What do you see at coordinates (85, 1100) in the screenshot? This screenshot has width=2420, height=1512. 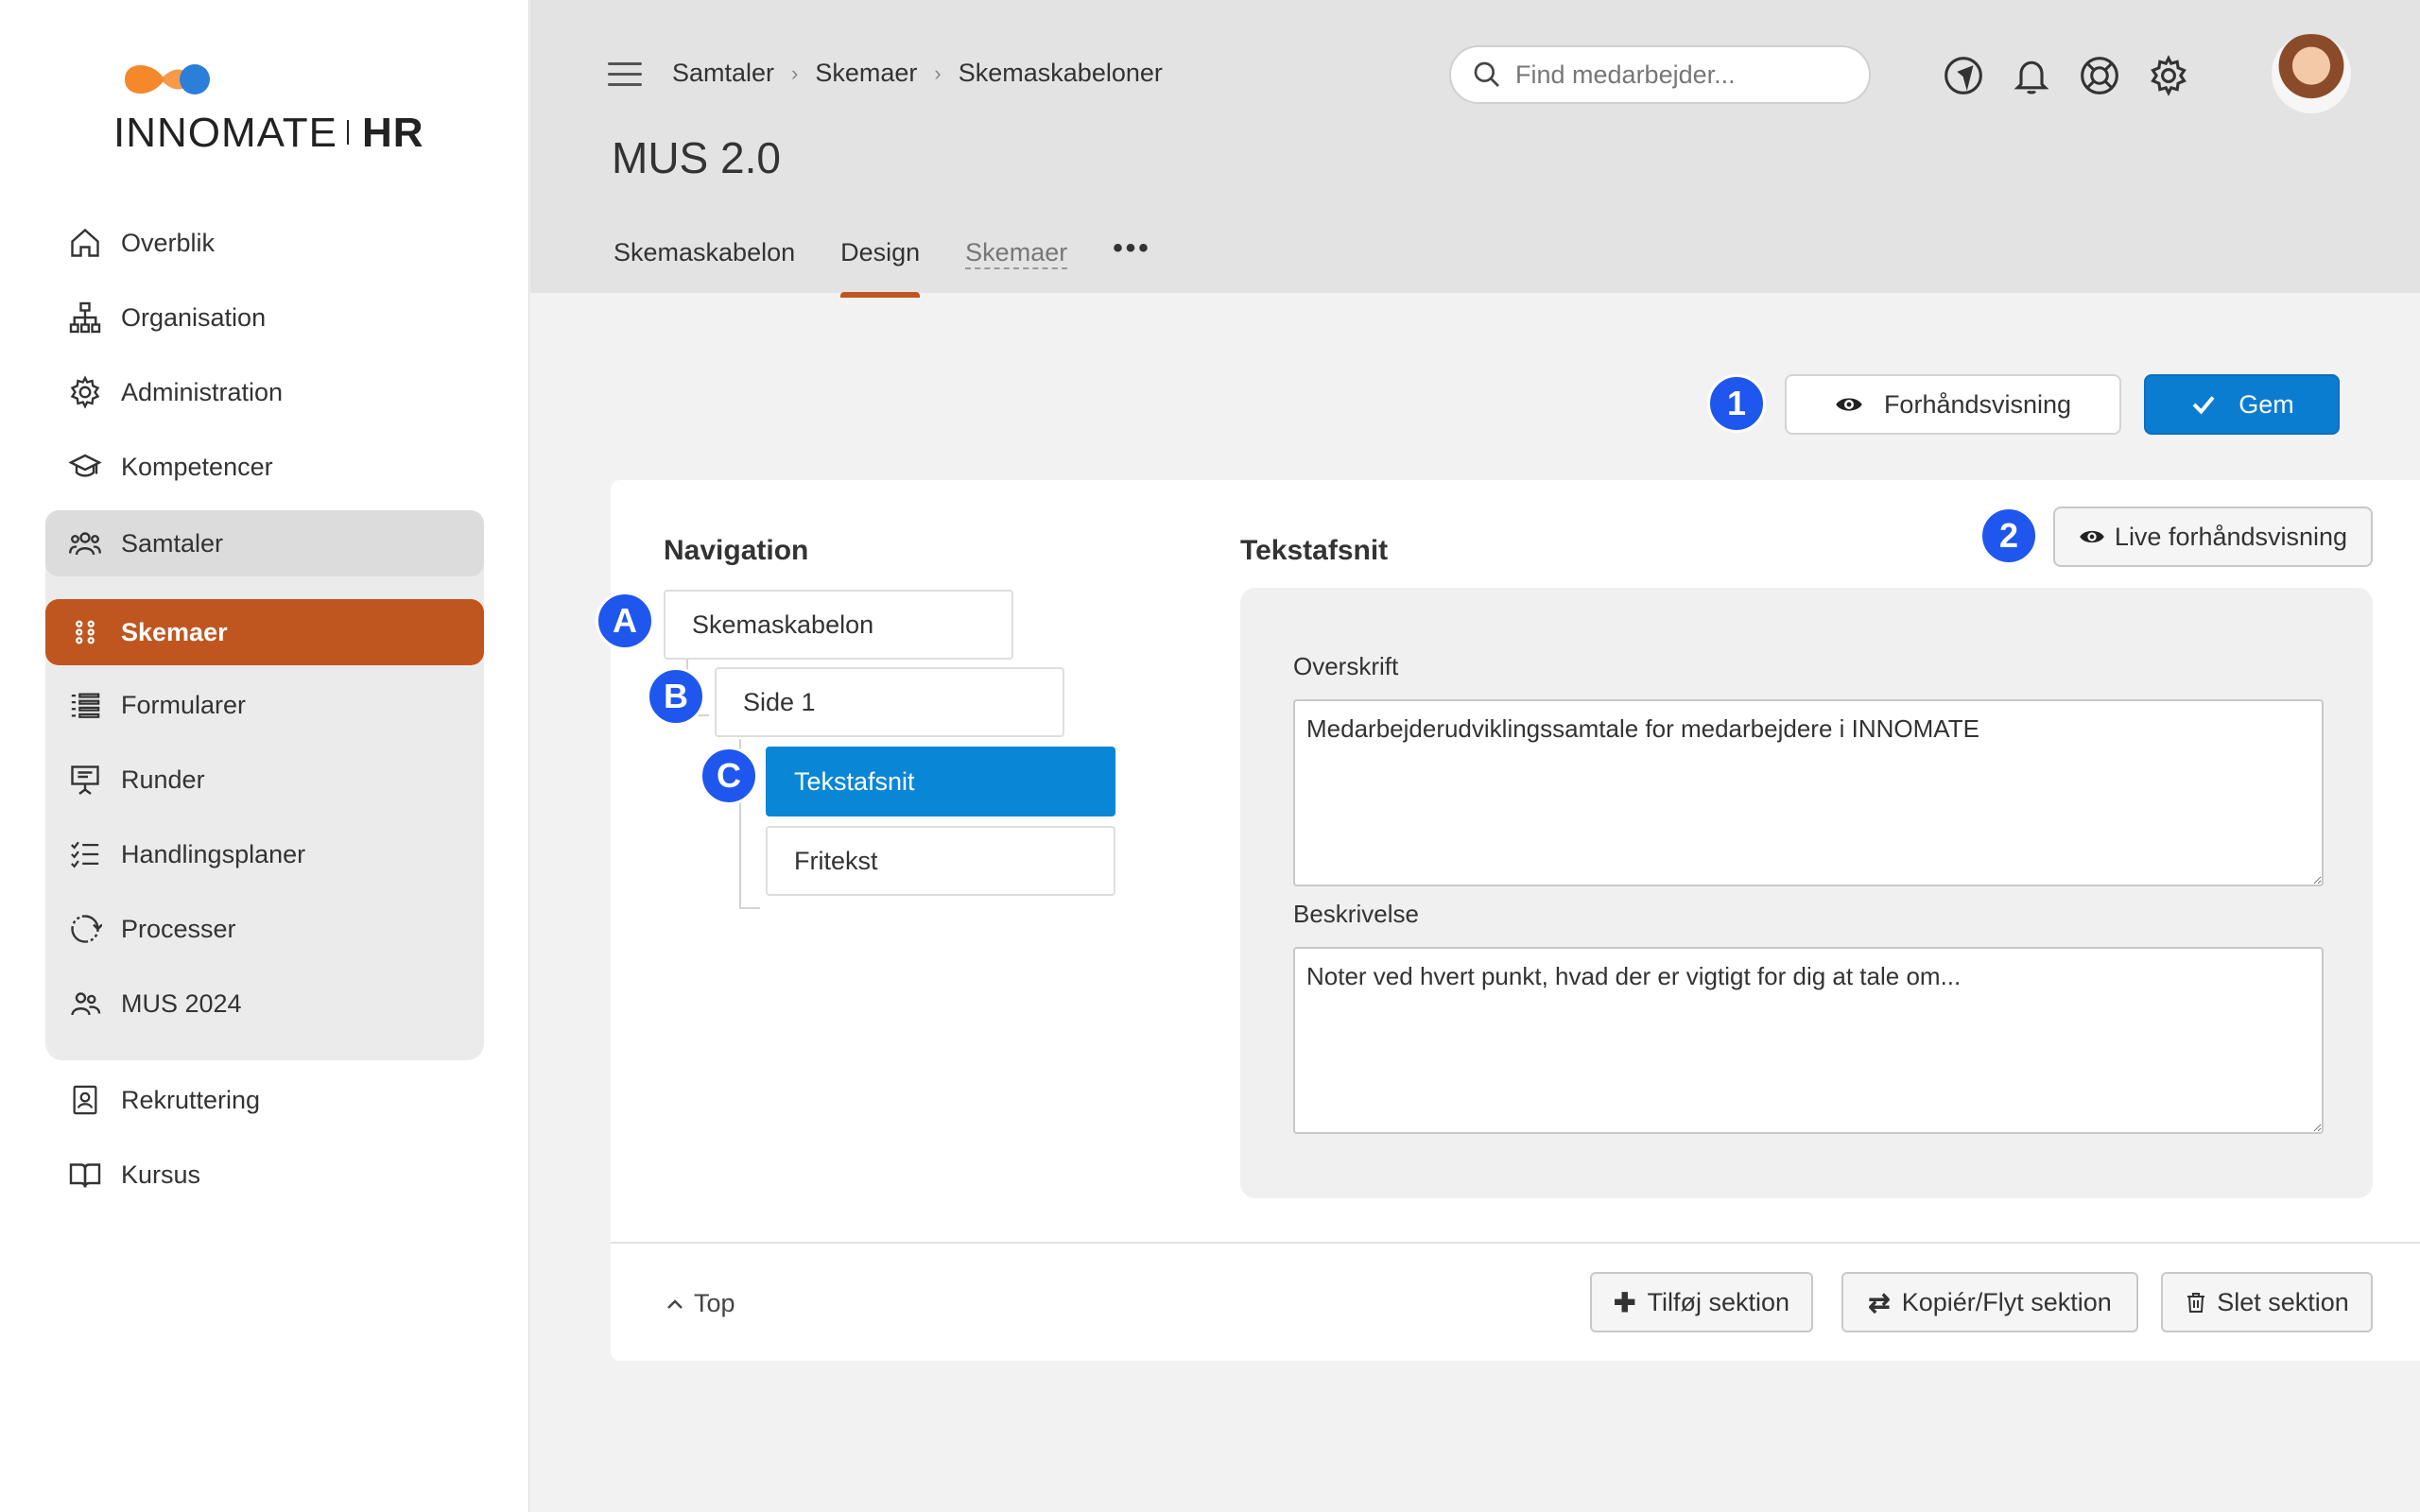 I see `id-badge-icon` at bounding box center [85, 1100].